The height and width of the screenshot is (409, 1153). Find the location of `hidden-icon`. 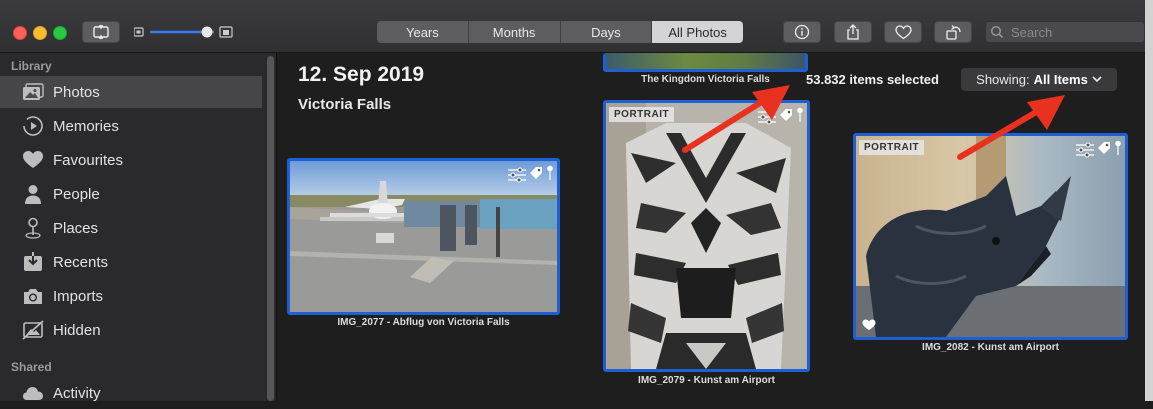

hidden-icon is located at coordinates (33, 330).